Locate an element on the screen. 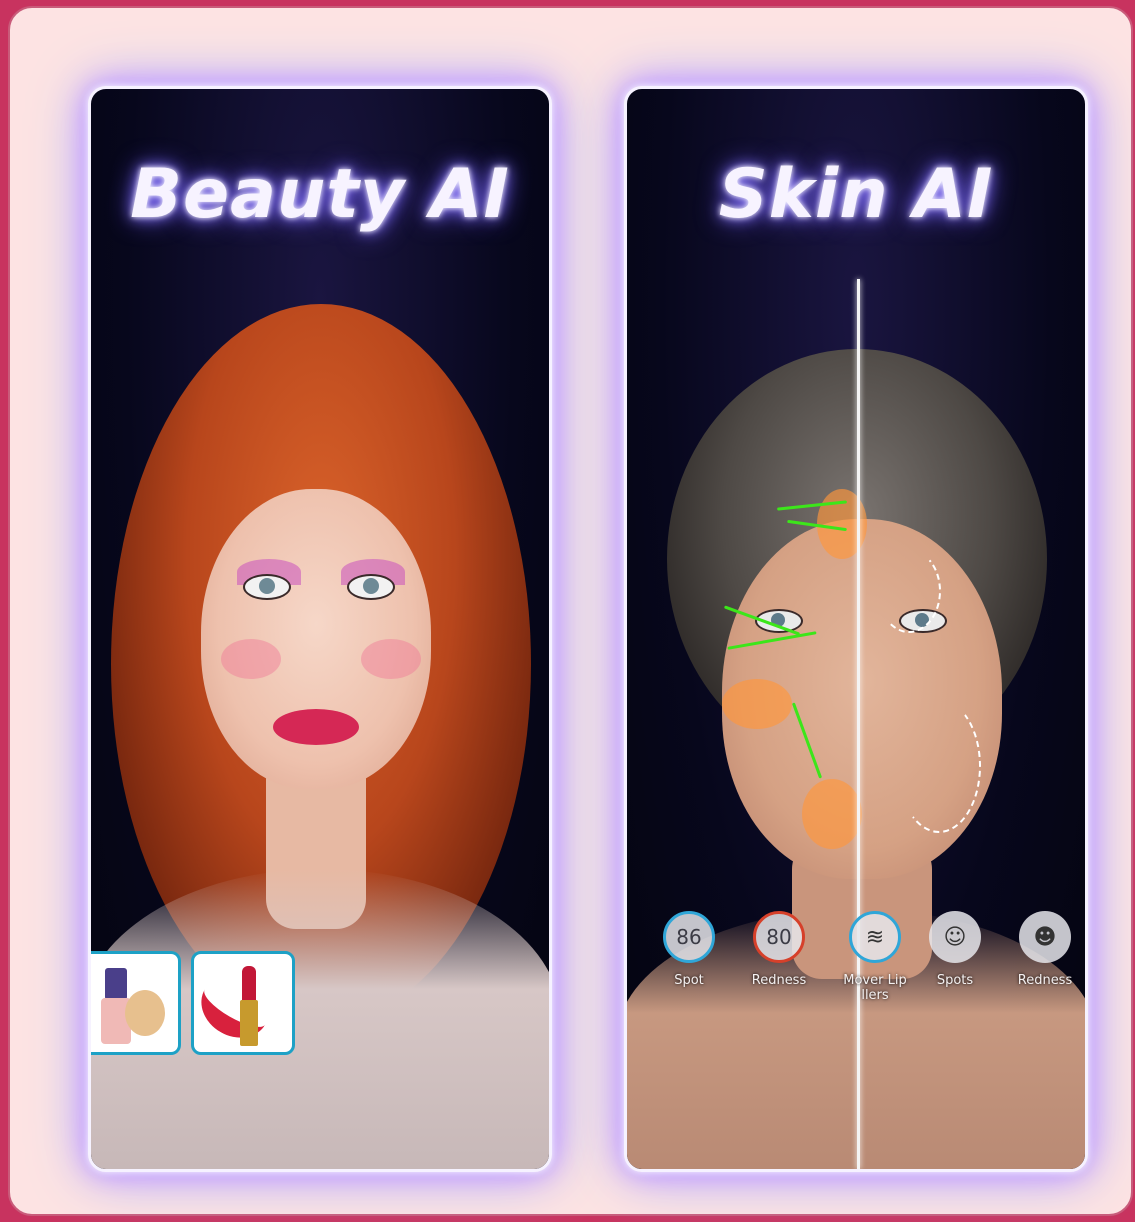 This screenshot has width=1135, height=1222. makeup-thumbnails is located at coordinates (193, 1003).